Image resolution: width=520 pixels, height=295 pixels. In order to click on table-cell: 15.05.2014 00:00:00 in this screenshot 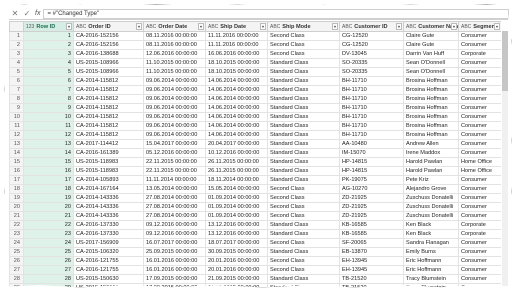, I will do `click(236, 189)`.